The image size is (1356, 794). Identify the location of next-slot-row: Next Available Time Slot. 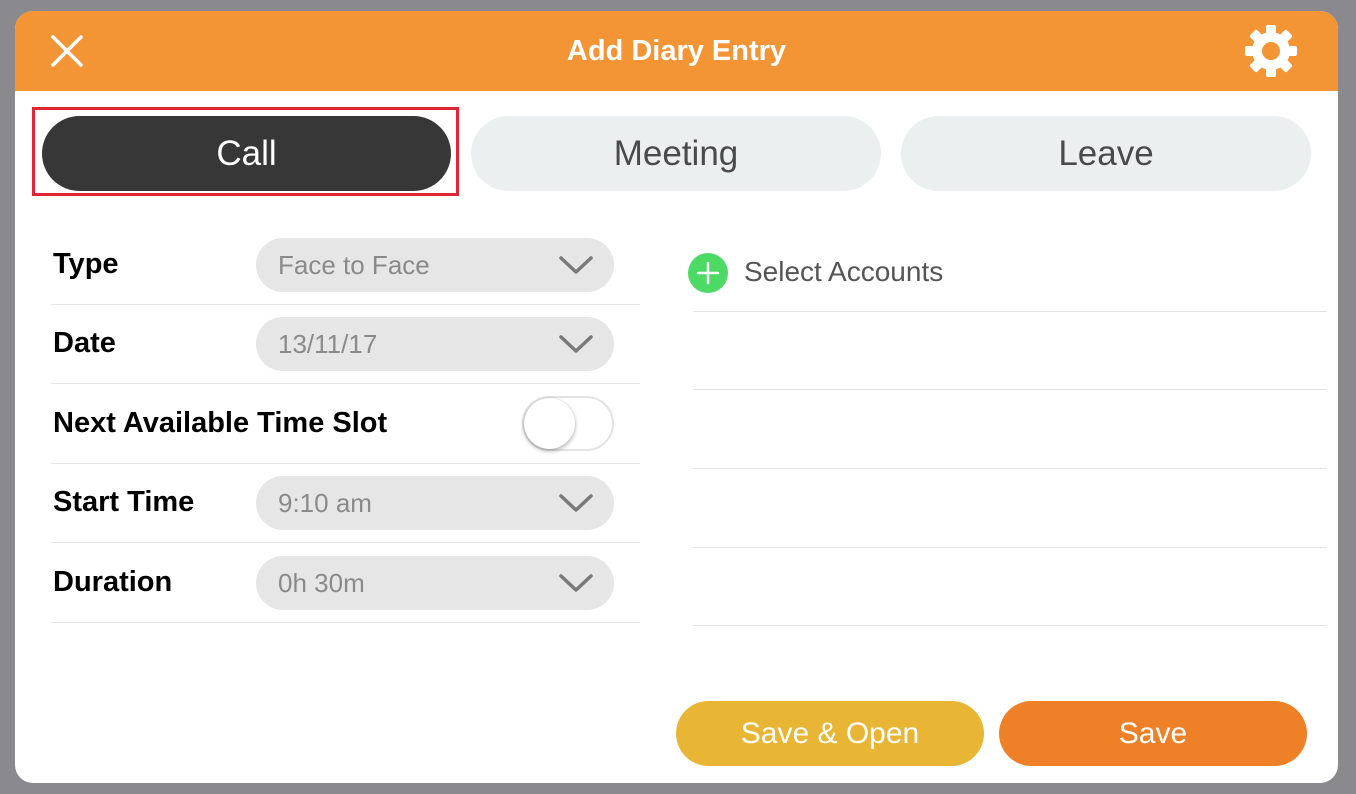
(345, 424).